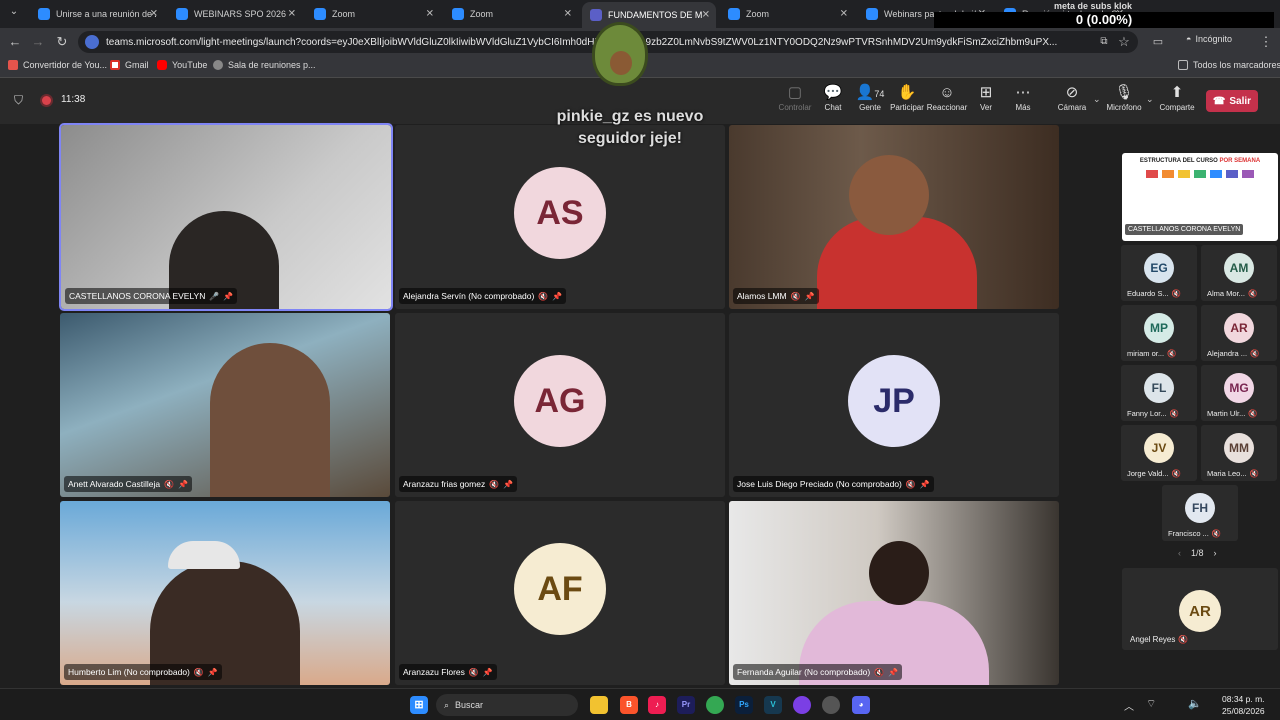  Describe the element at coordinates (831, 705) in the screenshot. I see `chrome-alt-icon` at that location.